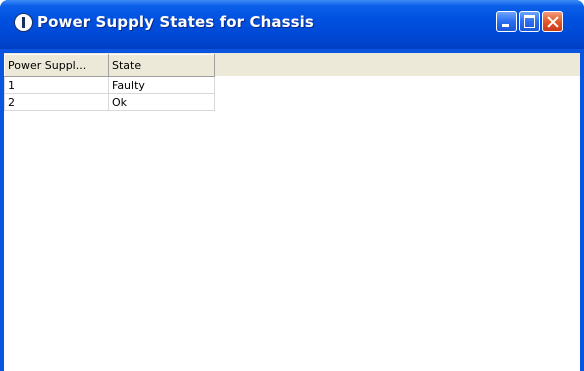 This screenshot has width=584, height=371. I want to click on power-supply-table: Power Suppl... State 1 Faulty 2 Ok, so click(109, 82).